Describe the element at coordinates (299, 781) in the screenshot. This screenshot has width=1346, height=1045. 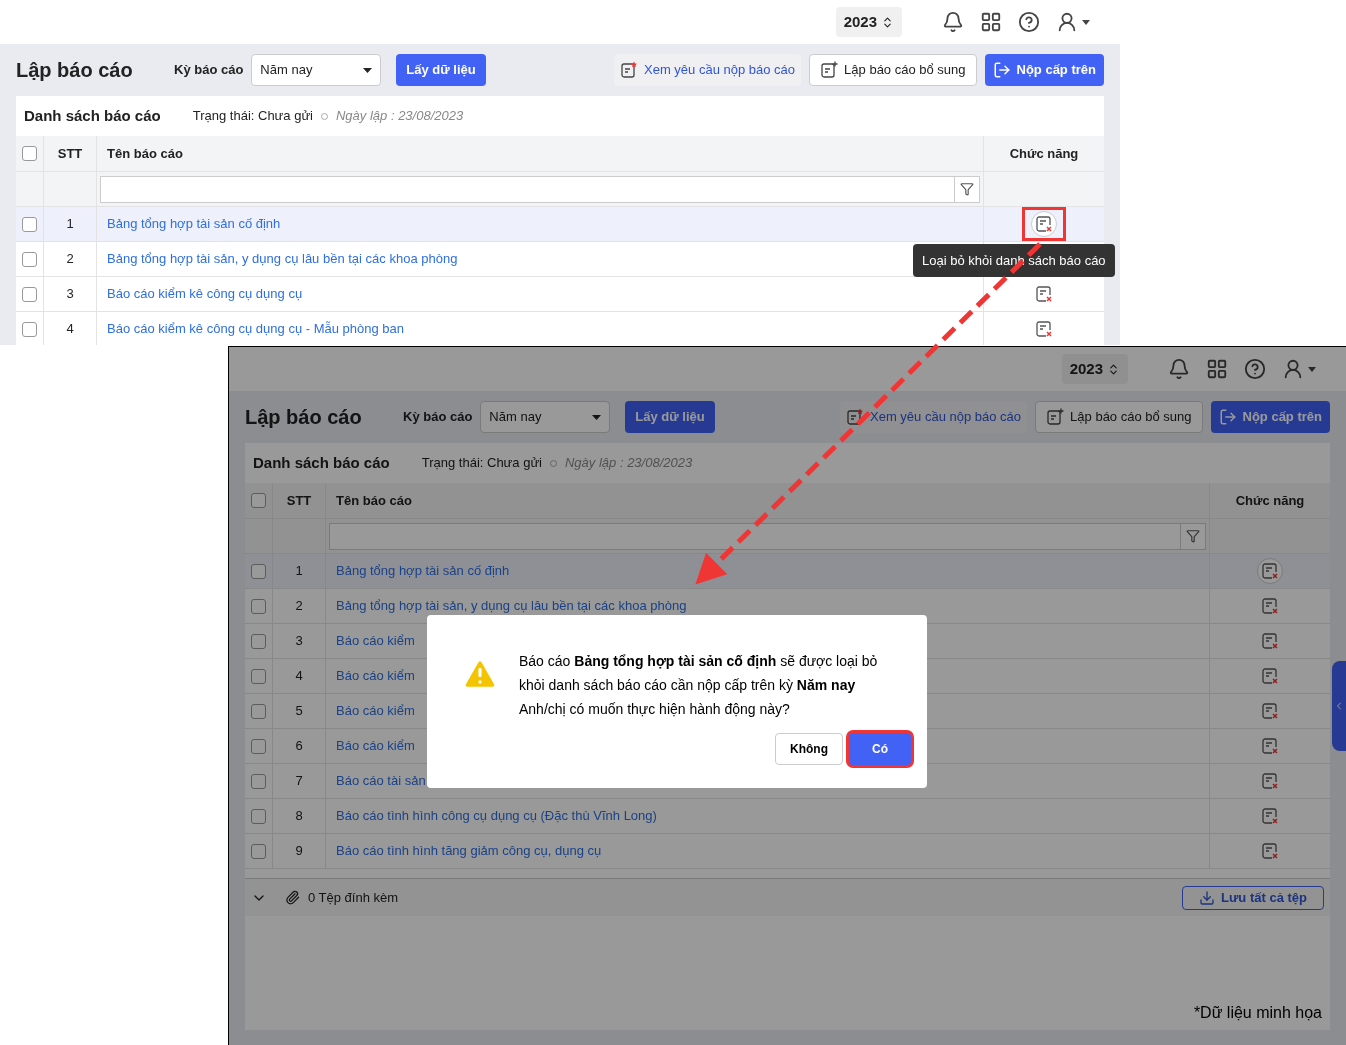
I see `row-number: 7` at that location.